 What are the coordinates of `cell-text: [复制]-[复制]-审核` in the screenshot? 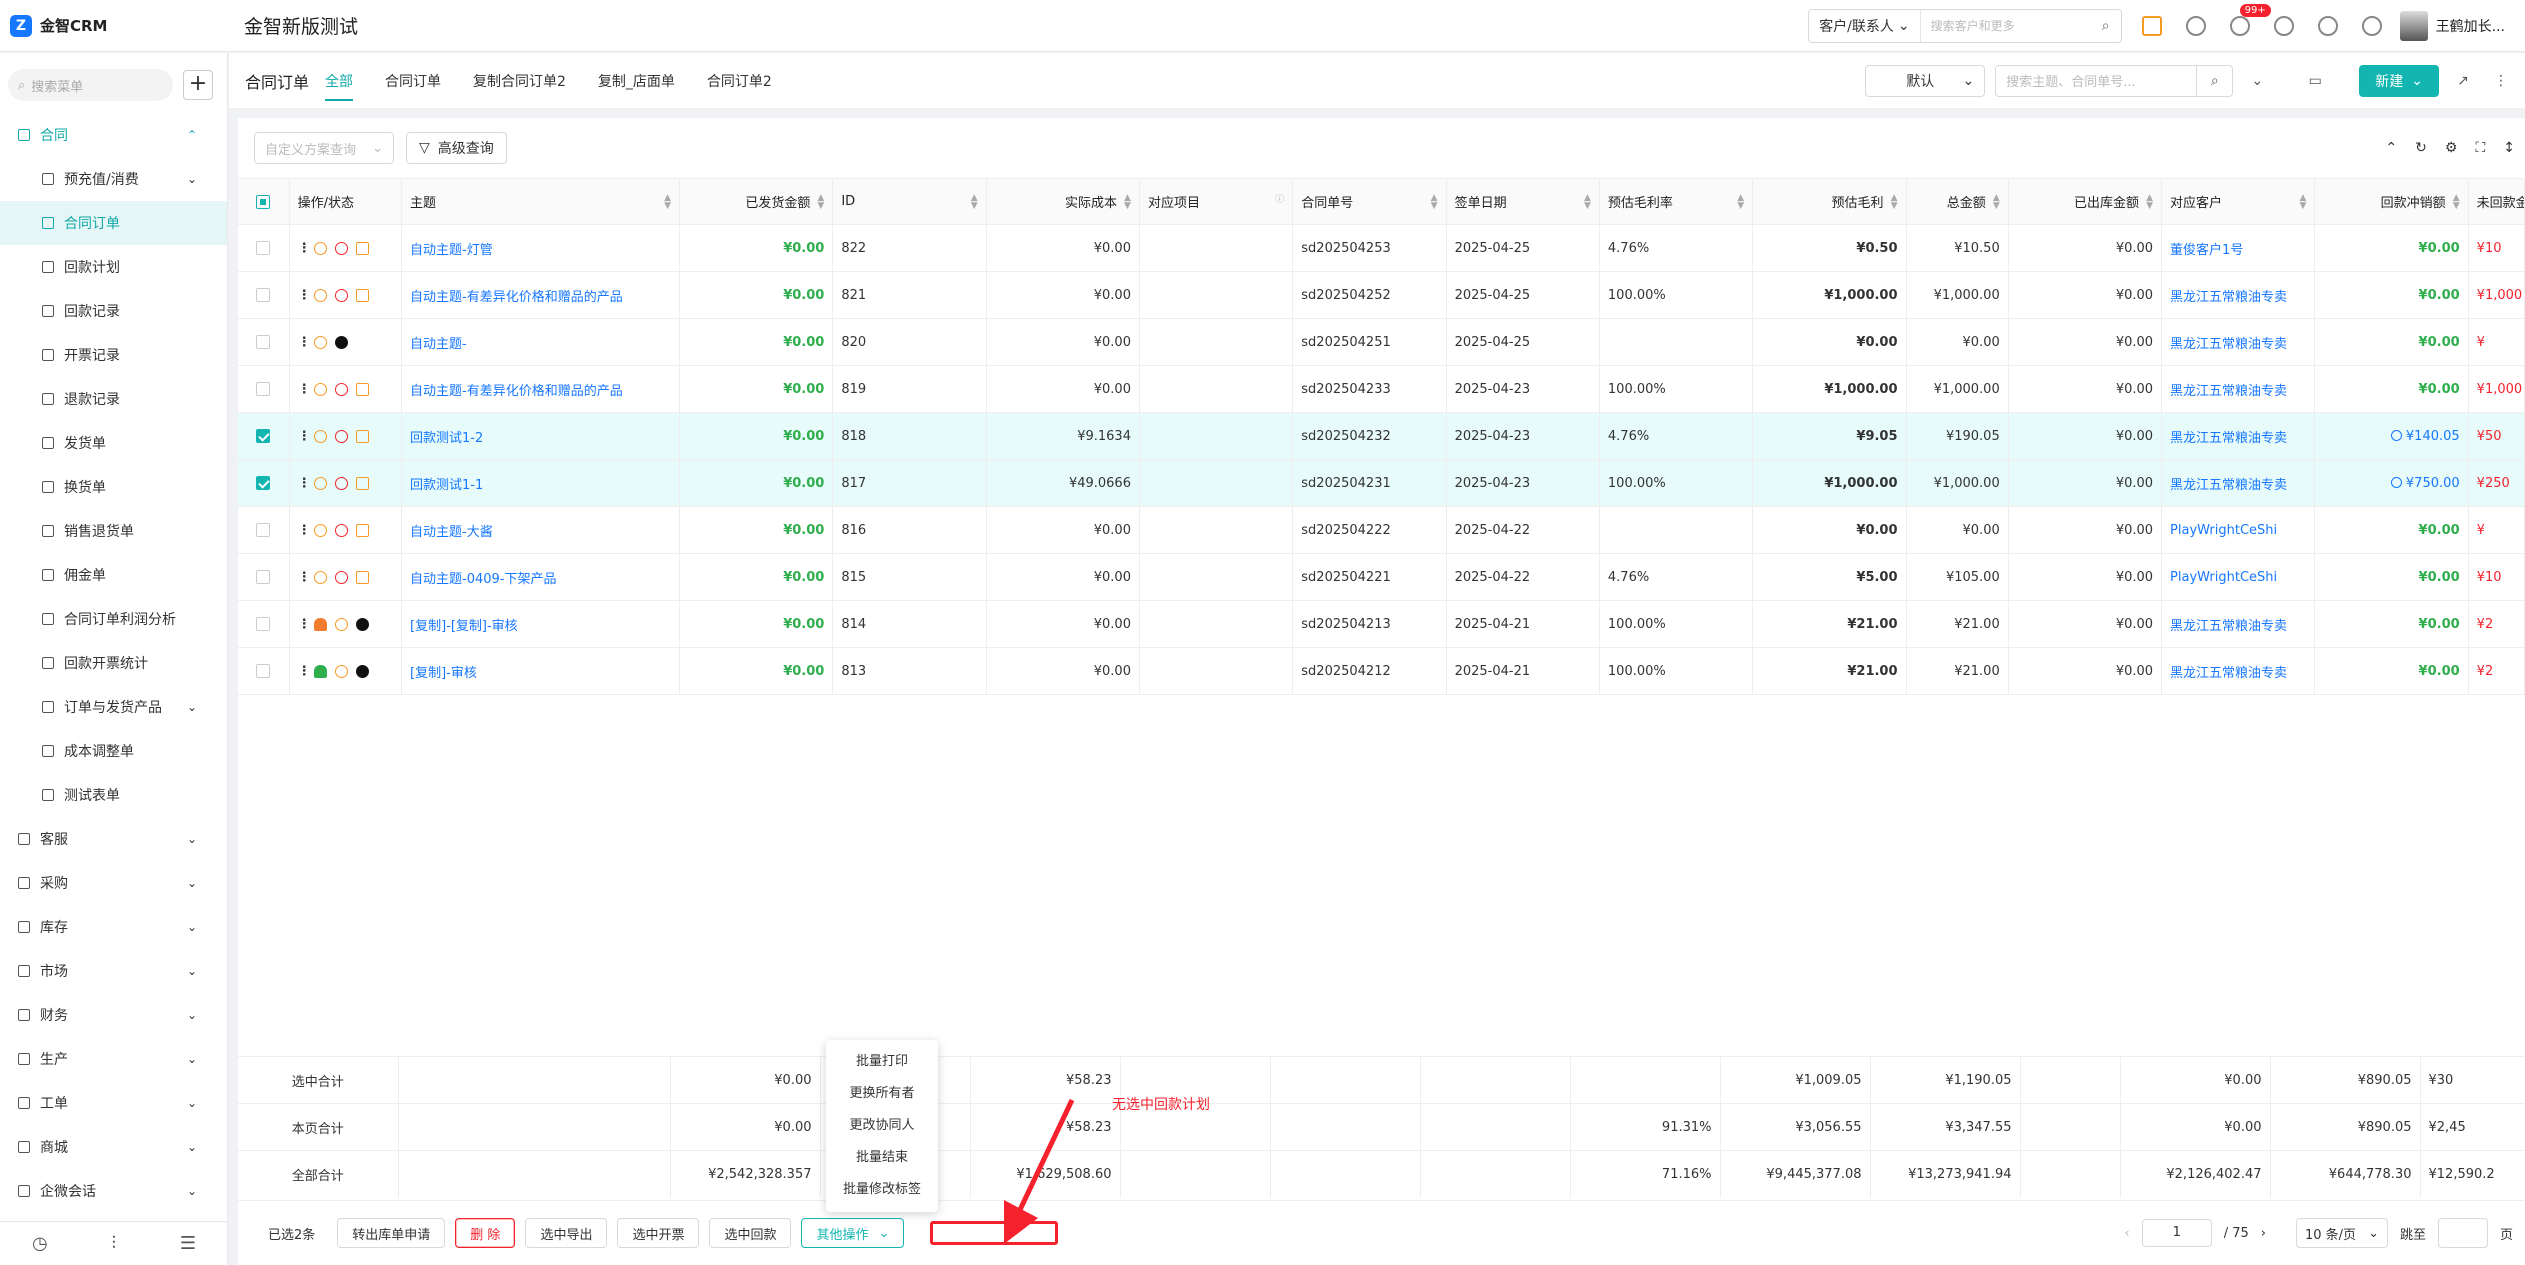 It's located at (464, 626).